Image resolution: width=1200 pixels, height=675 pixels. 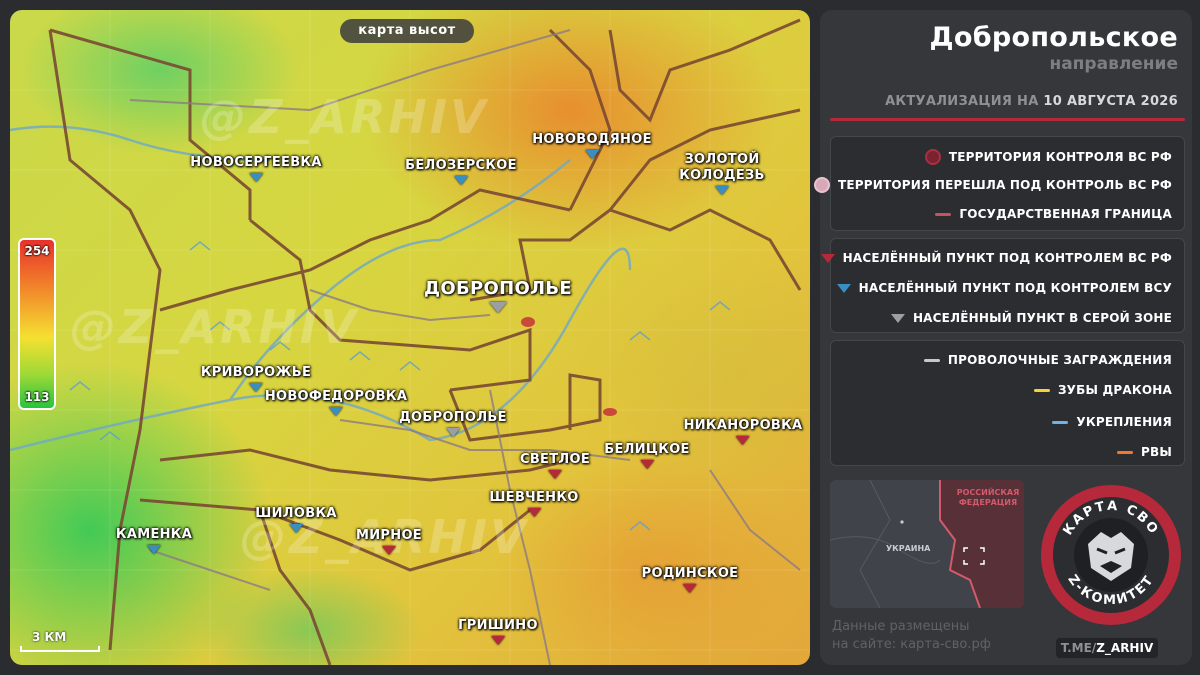 I want to click on legend-item: ПРОВОЛОЧНЫЕ ЗАГРАЖДЕНИЯ, so click(x=1047, y=360).